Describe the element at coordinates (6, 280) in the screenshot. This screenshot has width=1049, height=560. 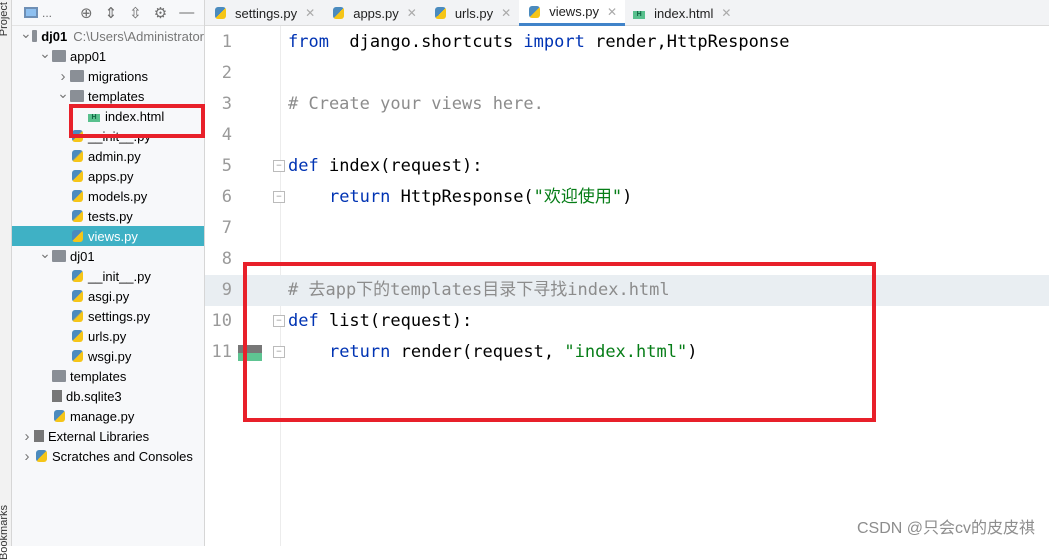
I see `tool-window-strip: Project Bookmarks` at that location.